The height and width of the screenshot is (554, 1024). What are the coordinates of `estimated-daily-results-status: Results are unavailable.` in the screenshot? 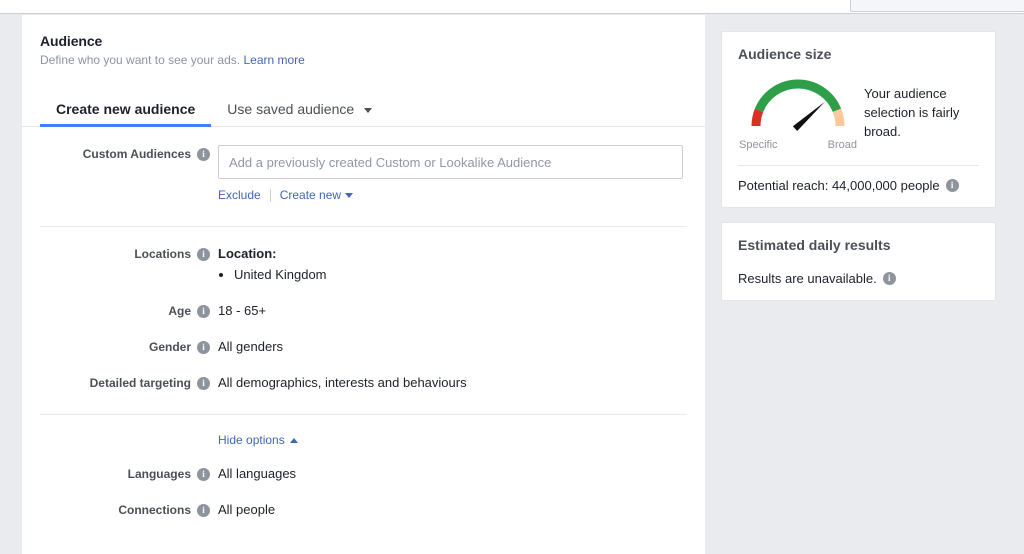 It's located at (807, 278).